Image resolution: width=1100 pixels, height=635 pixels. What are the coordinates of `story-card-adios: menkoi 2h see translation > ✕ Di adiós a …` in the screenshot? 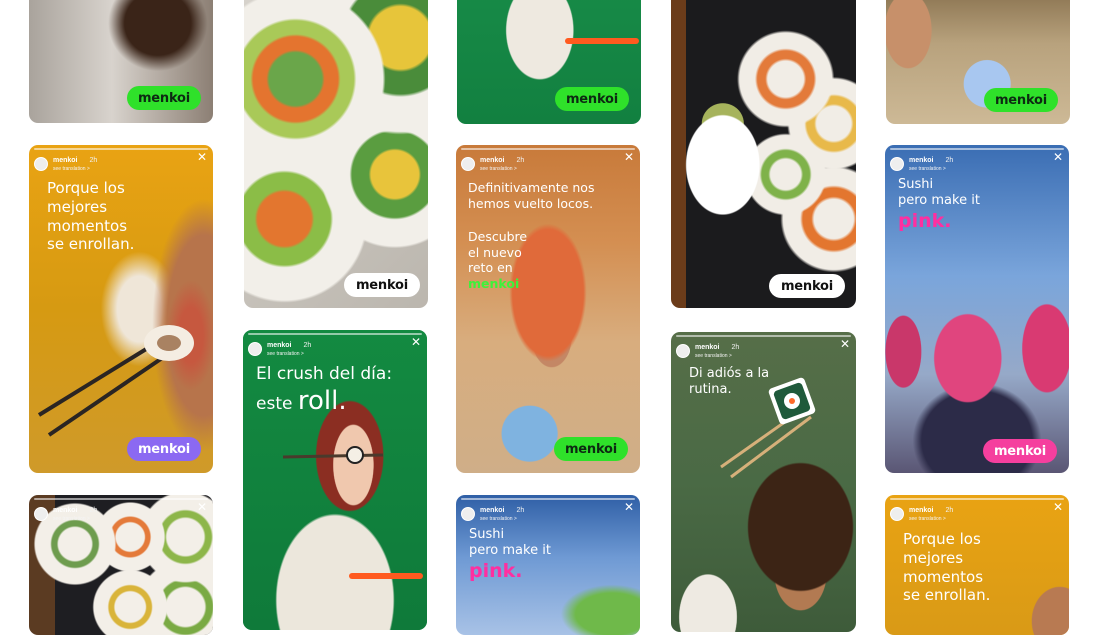 It's located at (763, 482).